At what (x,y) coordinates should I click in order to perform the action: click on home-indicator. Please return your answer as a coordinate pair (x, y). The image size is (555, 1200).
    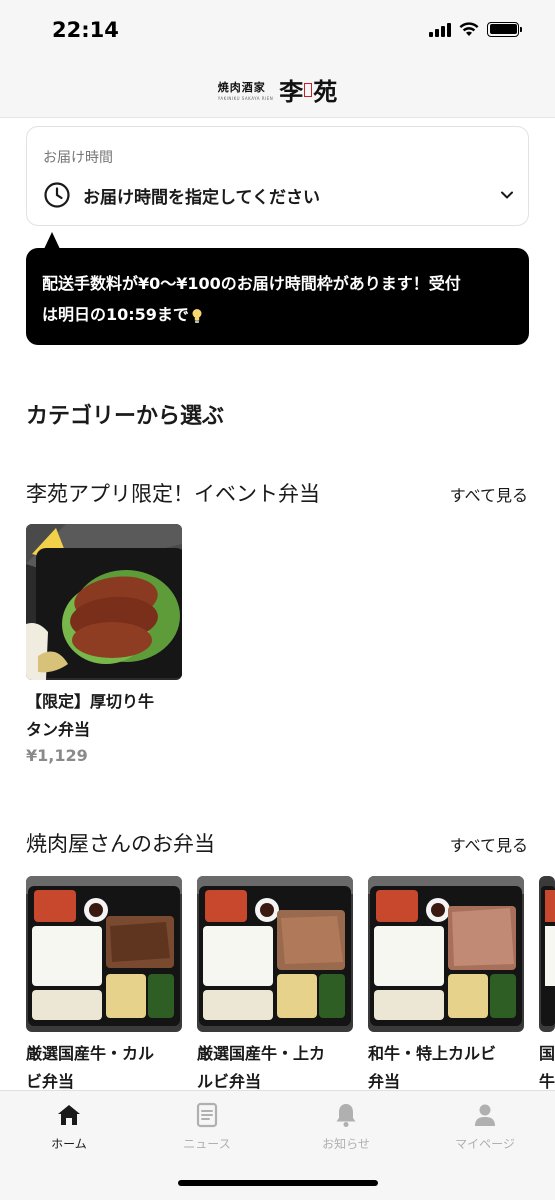
    Looking at the image, I should click on (278, 1183).